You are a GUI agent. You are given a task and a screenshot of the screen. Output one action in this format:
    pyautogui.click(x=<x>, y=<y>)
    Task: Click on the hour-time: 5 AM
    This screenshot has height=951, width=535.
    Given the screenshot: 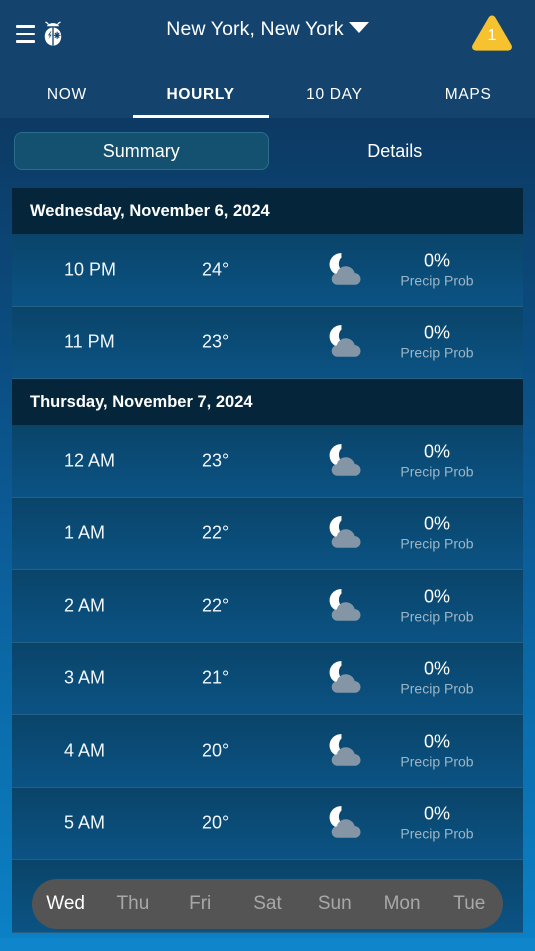 What is the action you would take?
    pyautogui.click(x=85, y=822)
    